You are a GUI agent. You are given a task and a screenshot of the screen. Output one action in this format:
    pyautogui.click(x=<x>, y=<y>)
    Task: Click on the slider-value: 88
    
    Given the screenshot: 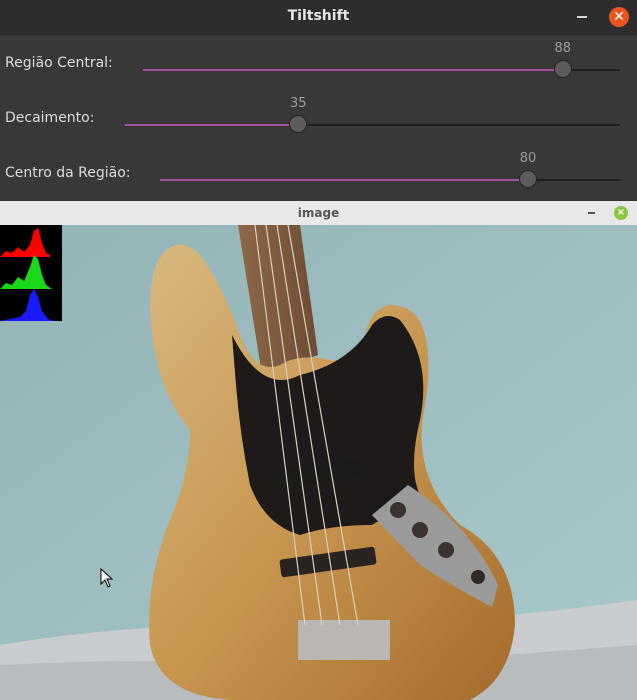 What is the action you would take?
    pyautogui.click(x=563, y=48)
    